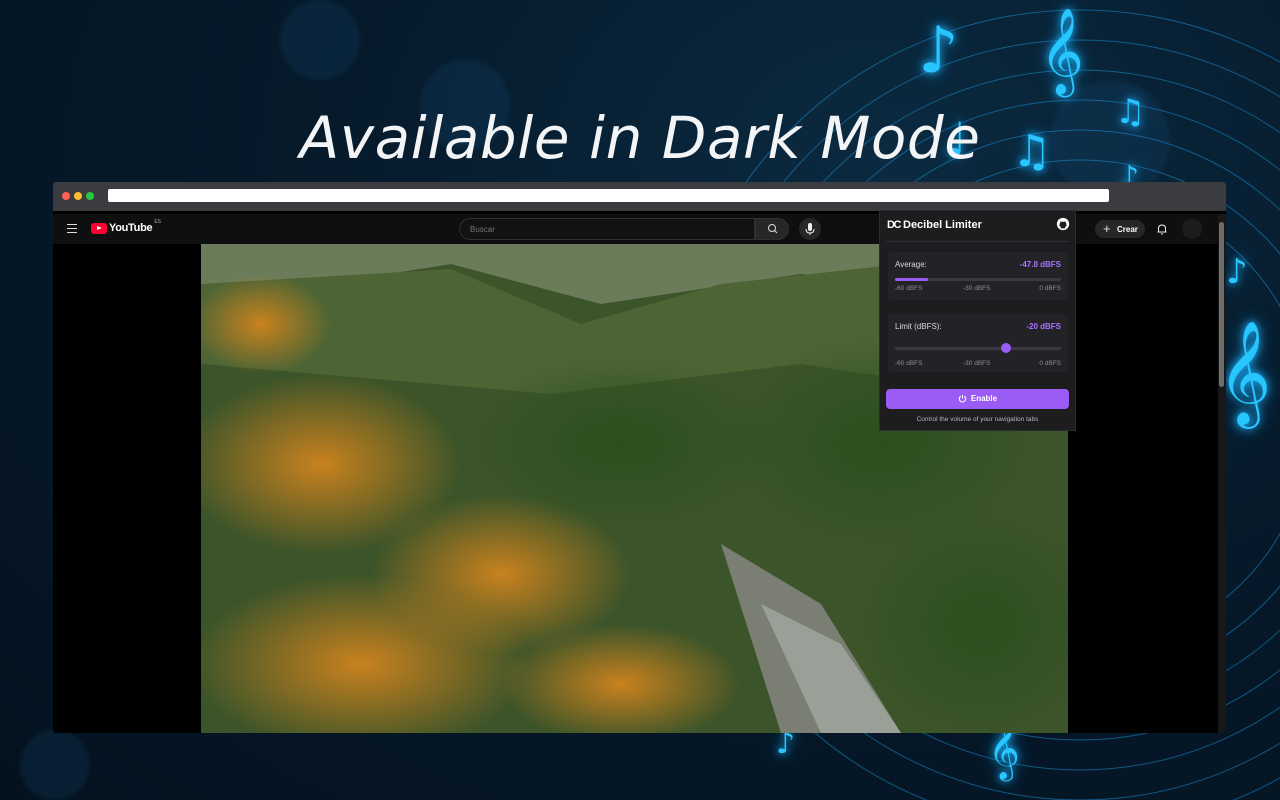 The image size is (1280, 800). Describe the element at coordinates (1127, 229) in the screenshot. I see `create-label: Crear` at that location.